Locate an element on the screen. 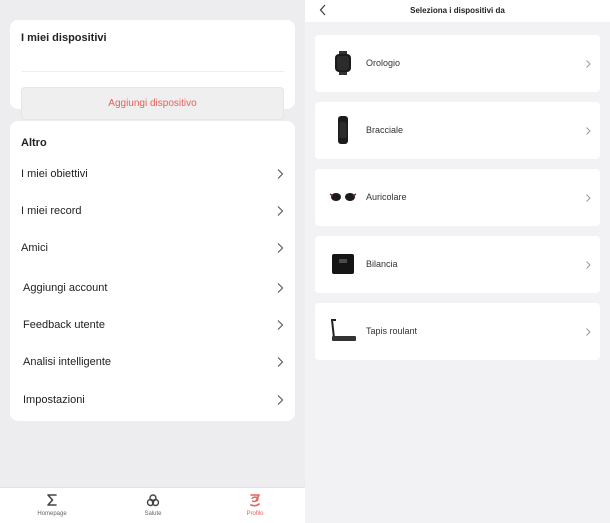 The width and height of the screenshot is (610, 523). add-device-button: Aggiungi dispositivo is located at coordinates (152, 103).